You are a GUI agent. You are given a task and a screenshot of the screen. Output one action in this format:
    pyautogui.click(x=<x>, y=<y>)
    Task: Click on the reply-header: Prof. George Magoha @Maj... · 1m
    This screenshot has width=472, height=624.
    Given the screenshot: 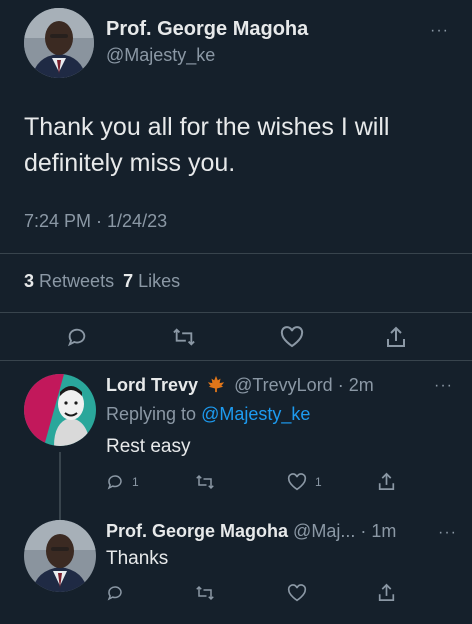 What is the action you would take?
    pyautogui.click(x=251, y=531)
    